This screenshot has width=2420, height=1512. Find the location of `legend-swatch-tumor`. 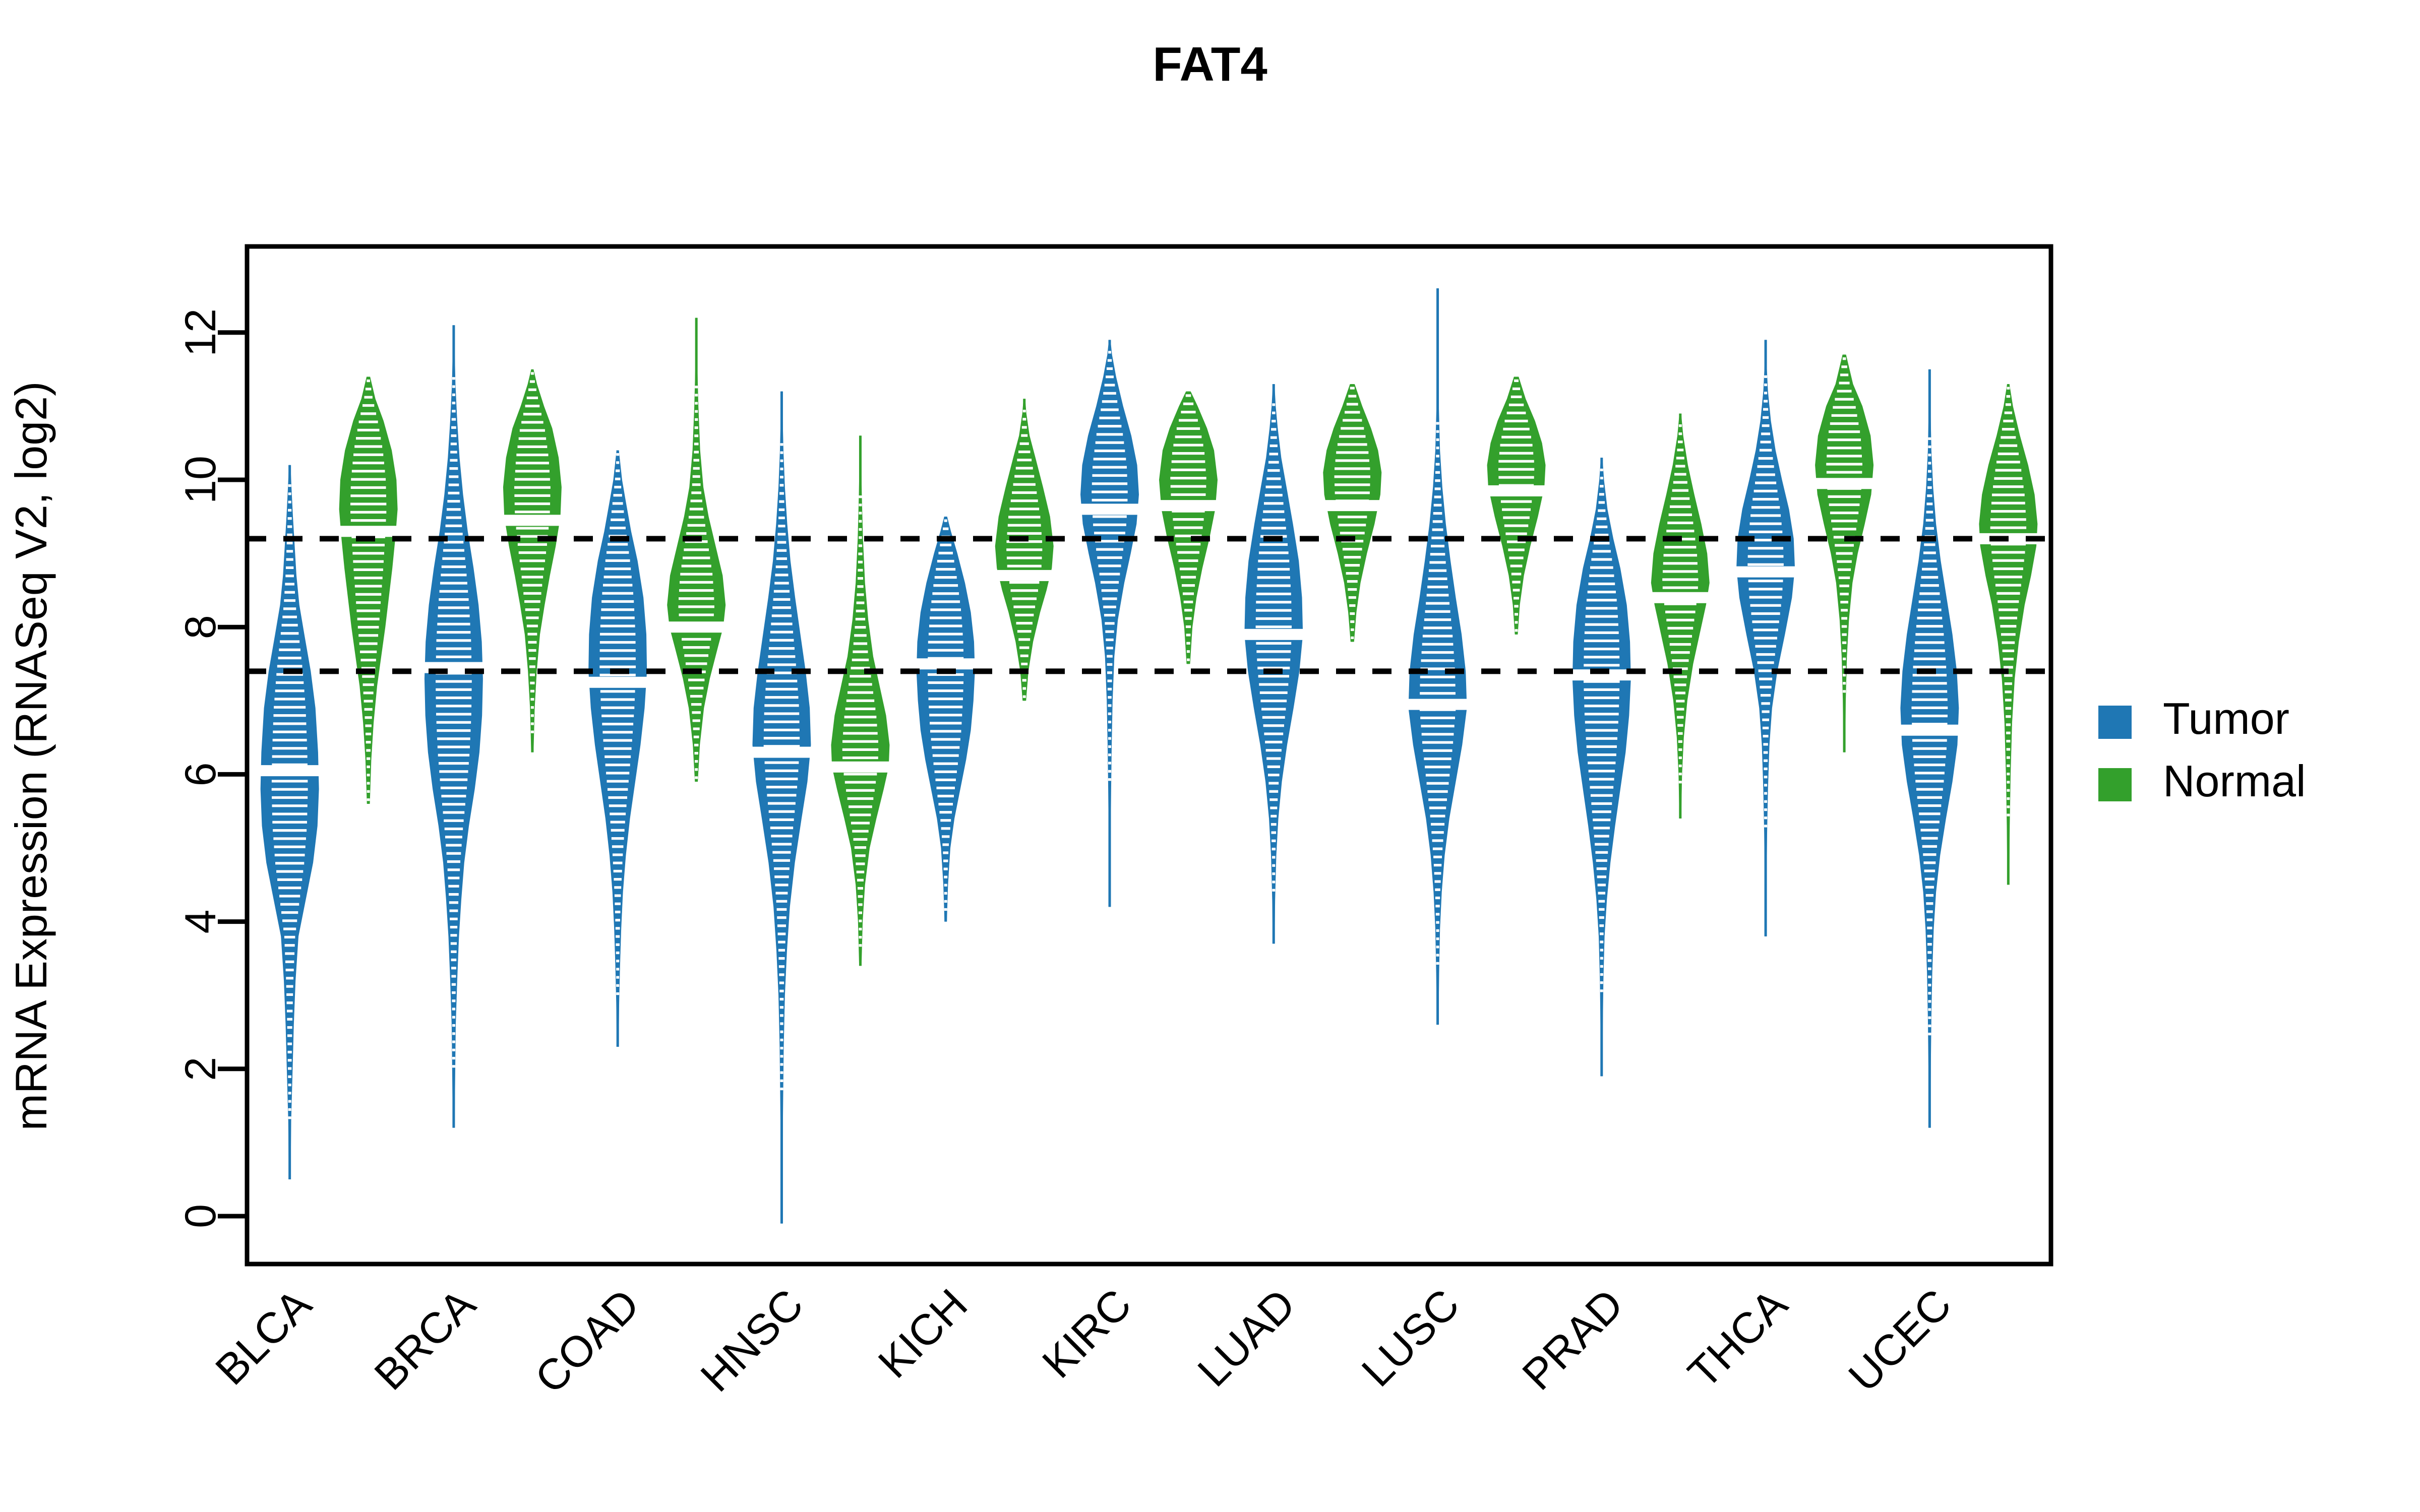

legend-swatch-tumor is located at coordinates (2115, 722).